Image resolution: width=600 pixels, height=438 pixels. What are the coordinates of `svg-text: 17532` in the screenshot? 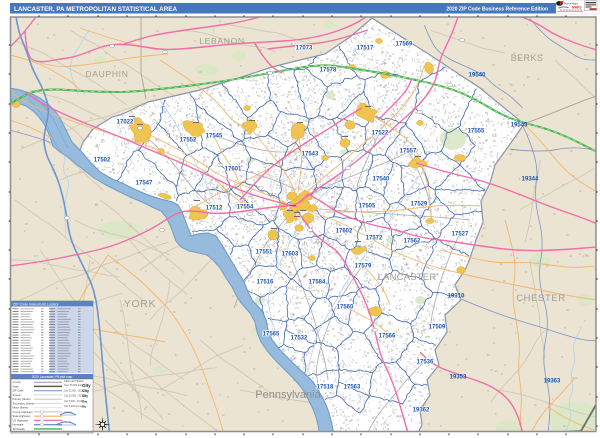 It's located at (299, 338).